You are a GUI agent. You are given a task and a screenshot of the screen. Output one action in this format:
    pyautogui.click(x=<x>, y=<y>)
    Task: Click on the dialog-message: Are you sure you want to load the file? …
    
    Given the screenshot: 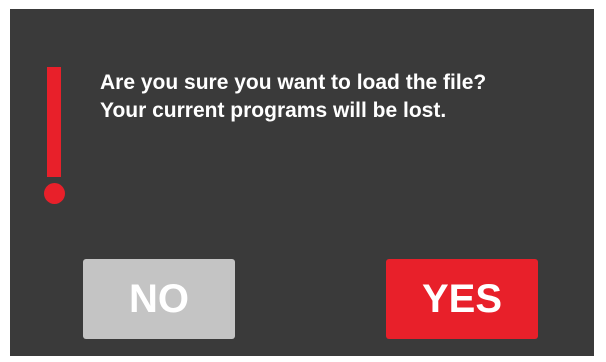 What is the action you would take?
    pyautogui.click(x=340, y=97)
    